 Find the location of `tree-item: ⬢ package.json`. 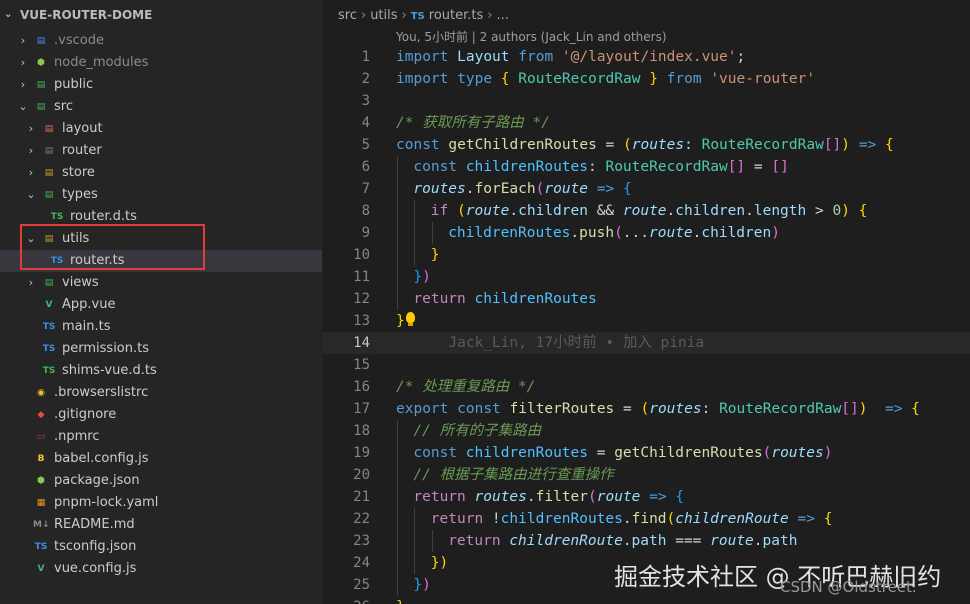

tree-item: ⬢ package.json is located at coordinates (161, 481).